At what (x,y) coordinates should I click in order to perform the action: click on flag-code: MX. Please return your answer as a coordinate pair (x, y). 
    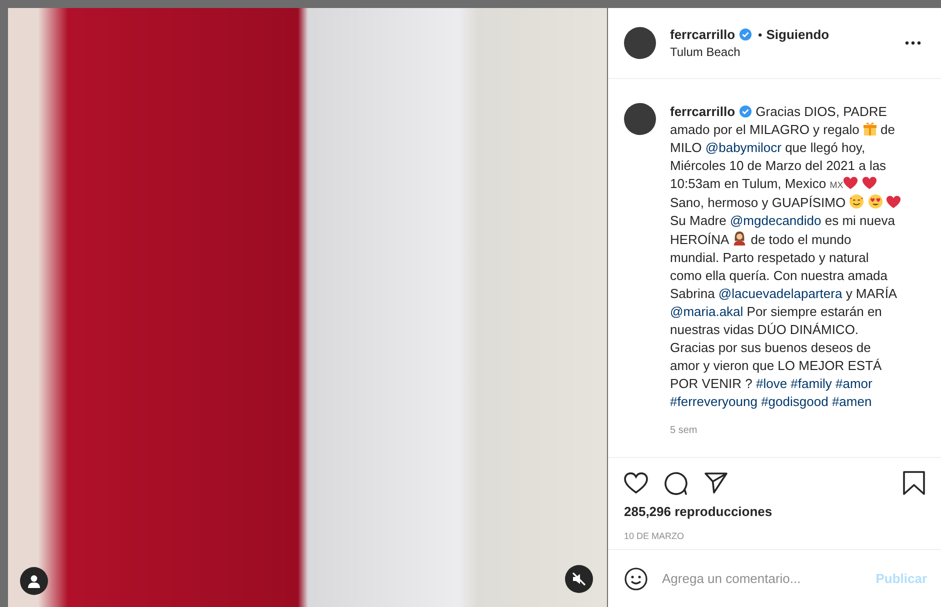
    Looking at the image, I should click on (837, 185).